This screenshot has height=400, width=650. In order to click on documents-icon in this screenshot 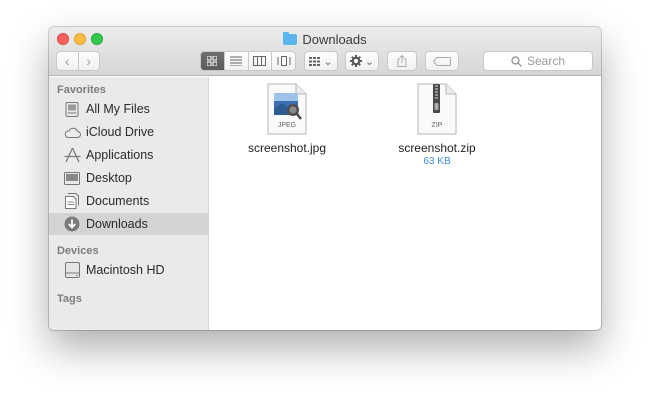, I will do `click(72, 201)`.